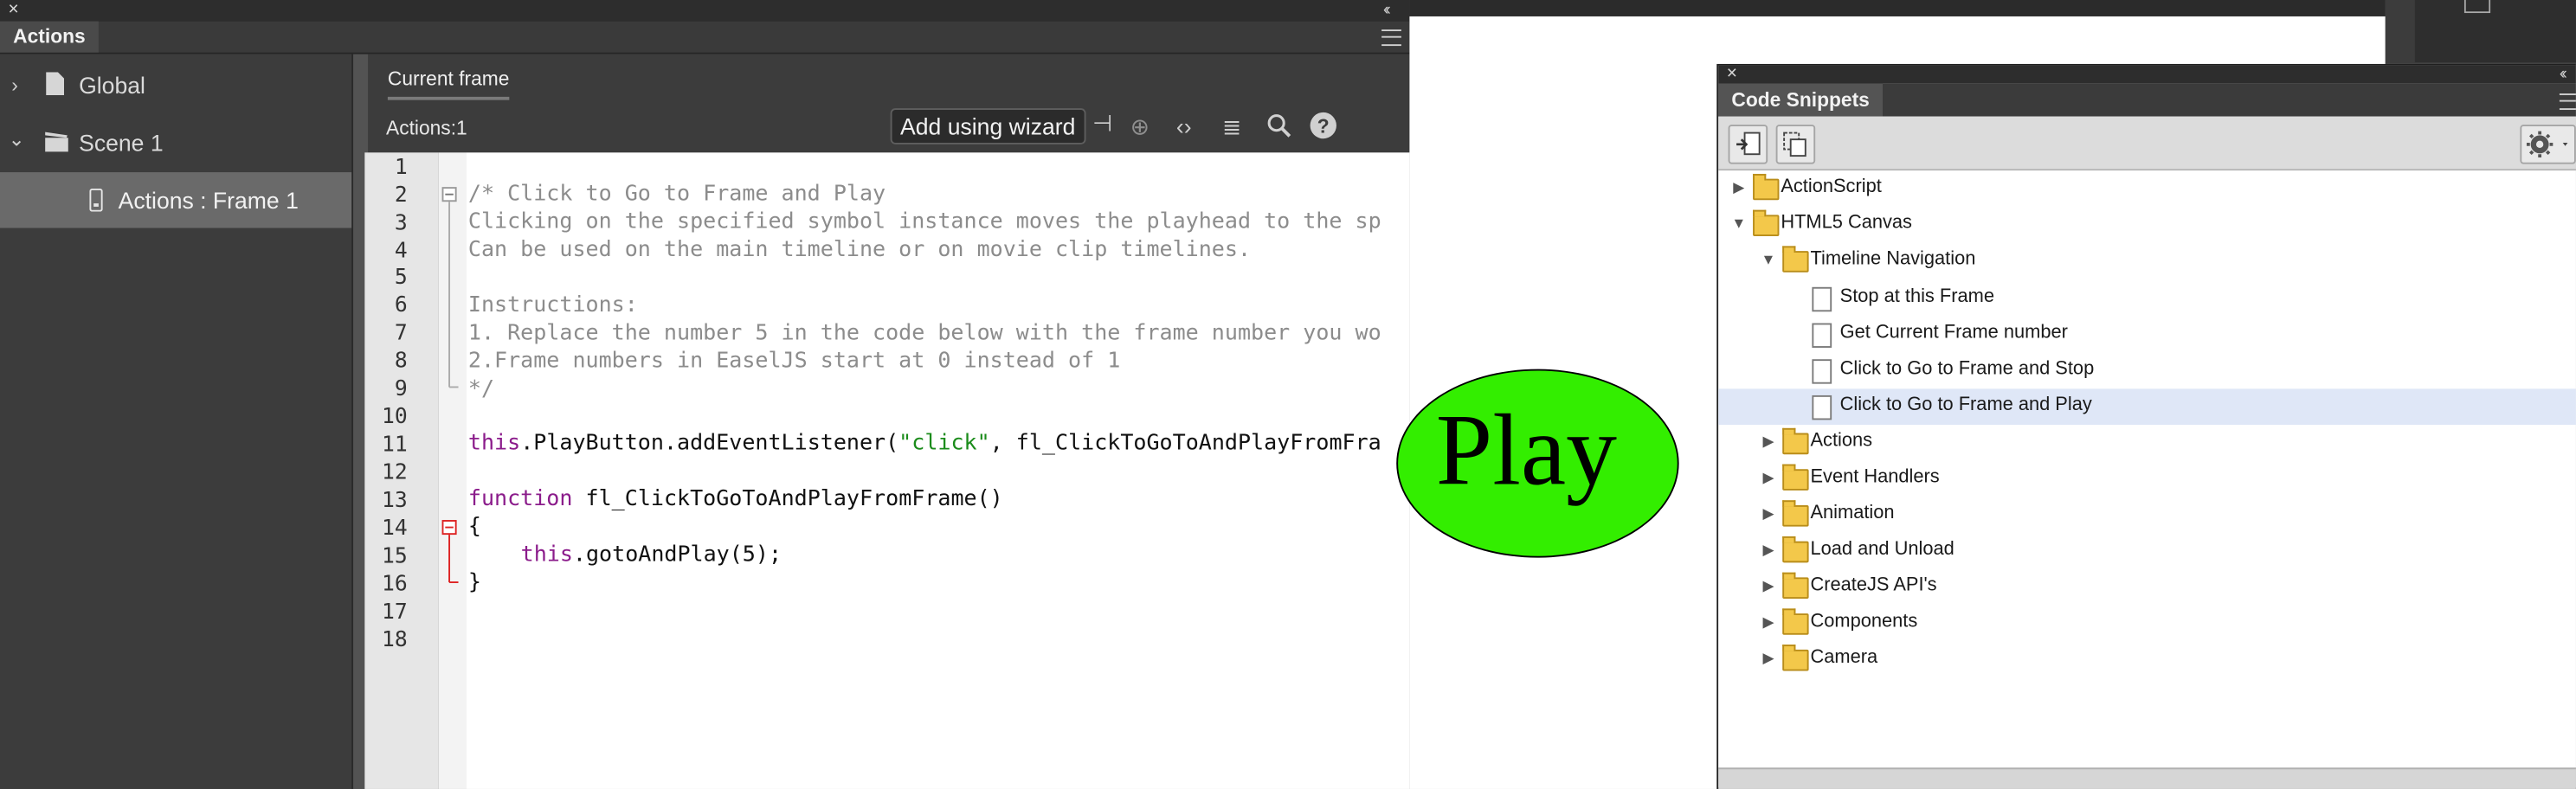 The width and height of the screenshot is (2576, 789). Describe the element at coordinates (394, 417) in the screenshot. I see `line-number: 10` at that location.